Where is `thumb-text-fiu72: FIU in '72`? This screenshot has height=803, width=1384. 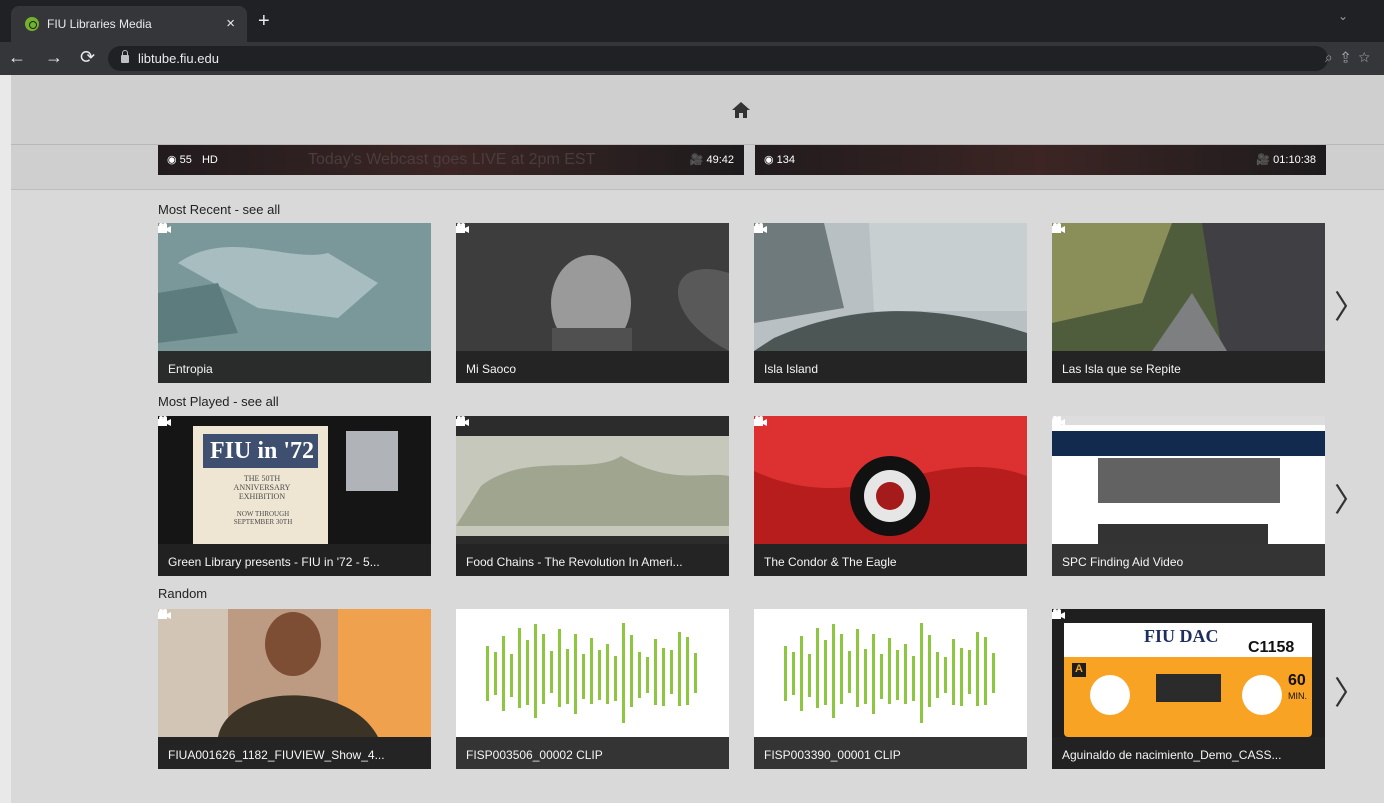
thumb-text-fiu72: FIU in '72 is located at coordinates (262, 451).